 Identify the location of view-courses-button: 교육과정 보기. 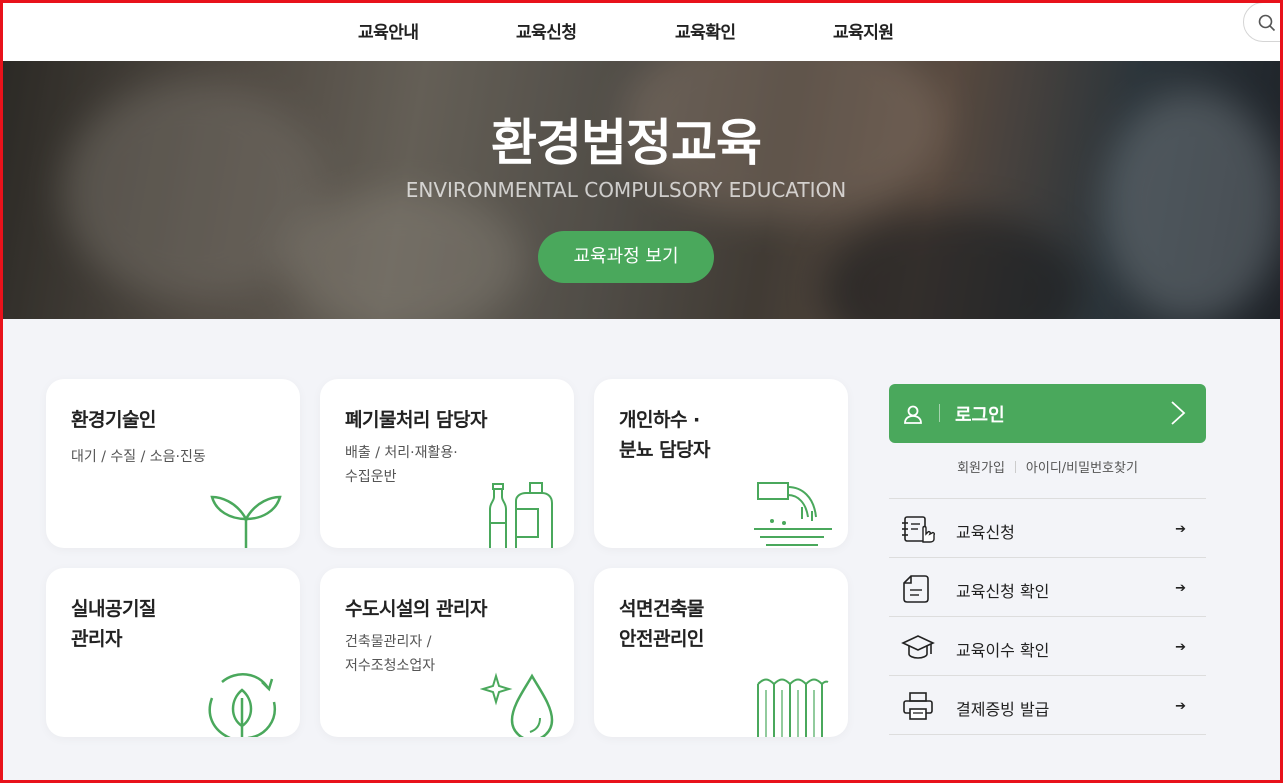
(626, 257).